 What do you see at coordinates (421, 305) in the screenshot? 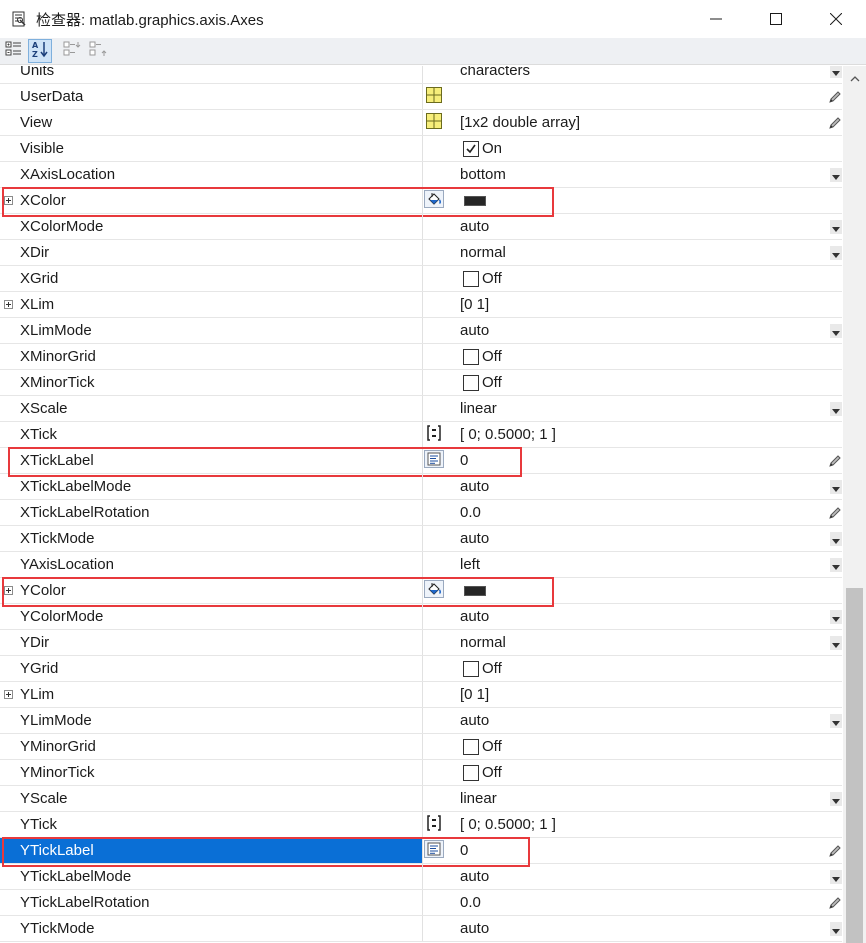
I see `property-row: XLim [0 1]` at bounding box center [421, 305].